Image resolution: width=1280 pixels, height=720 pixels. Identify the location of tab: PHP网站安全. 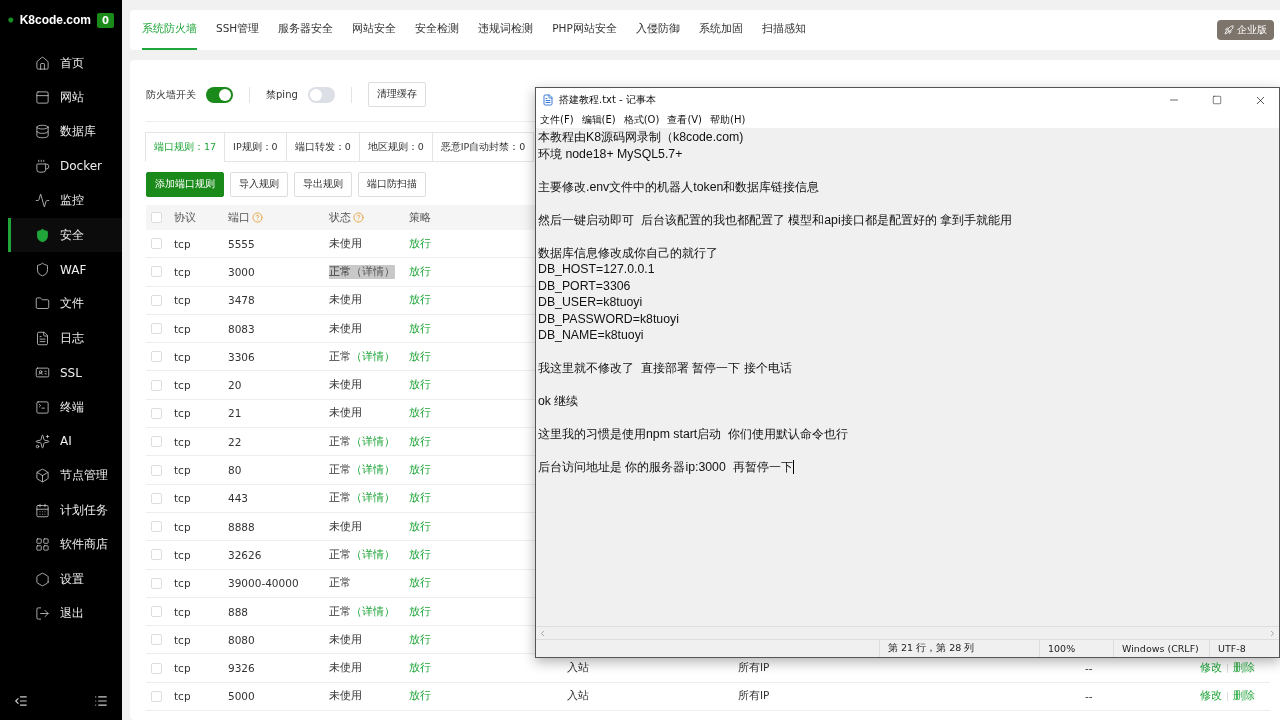
(584, 30).